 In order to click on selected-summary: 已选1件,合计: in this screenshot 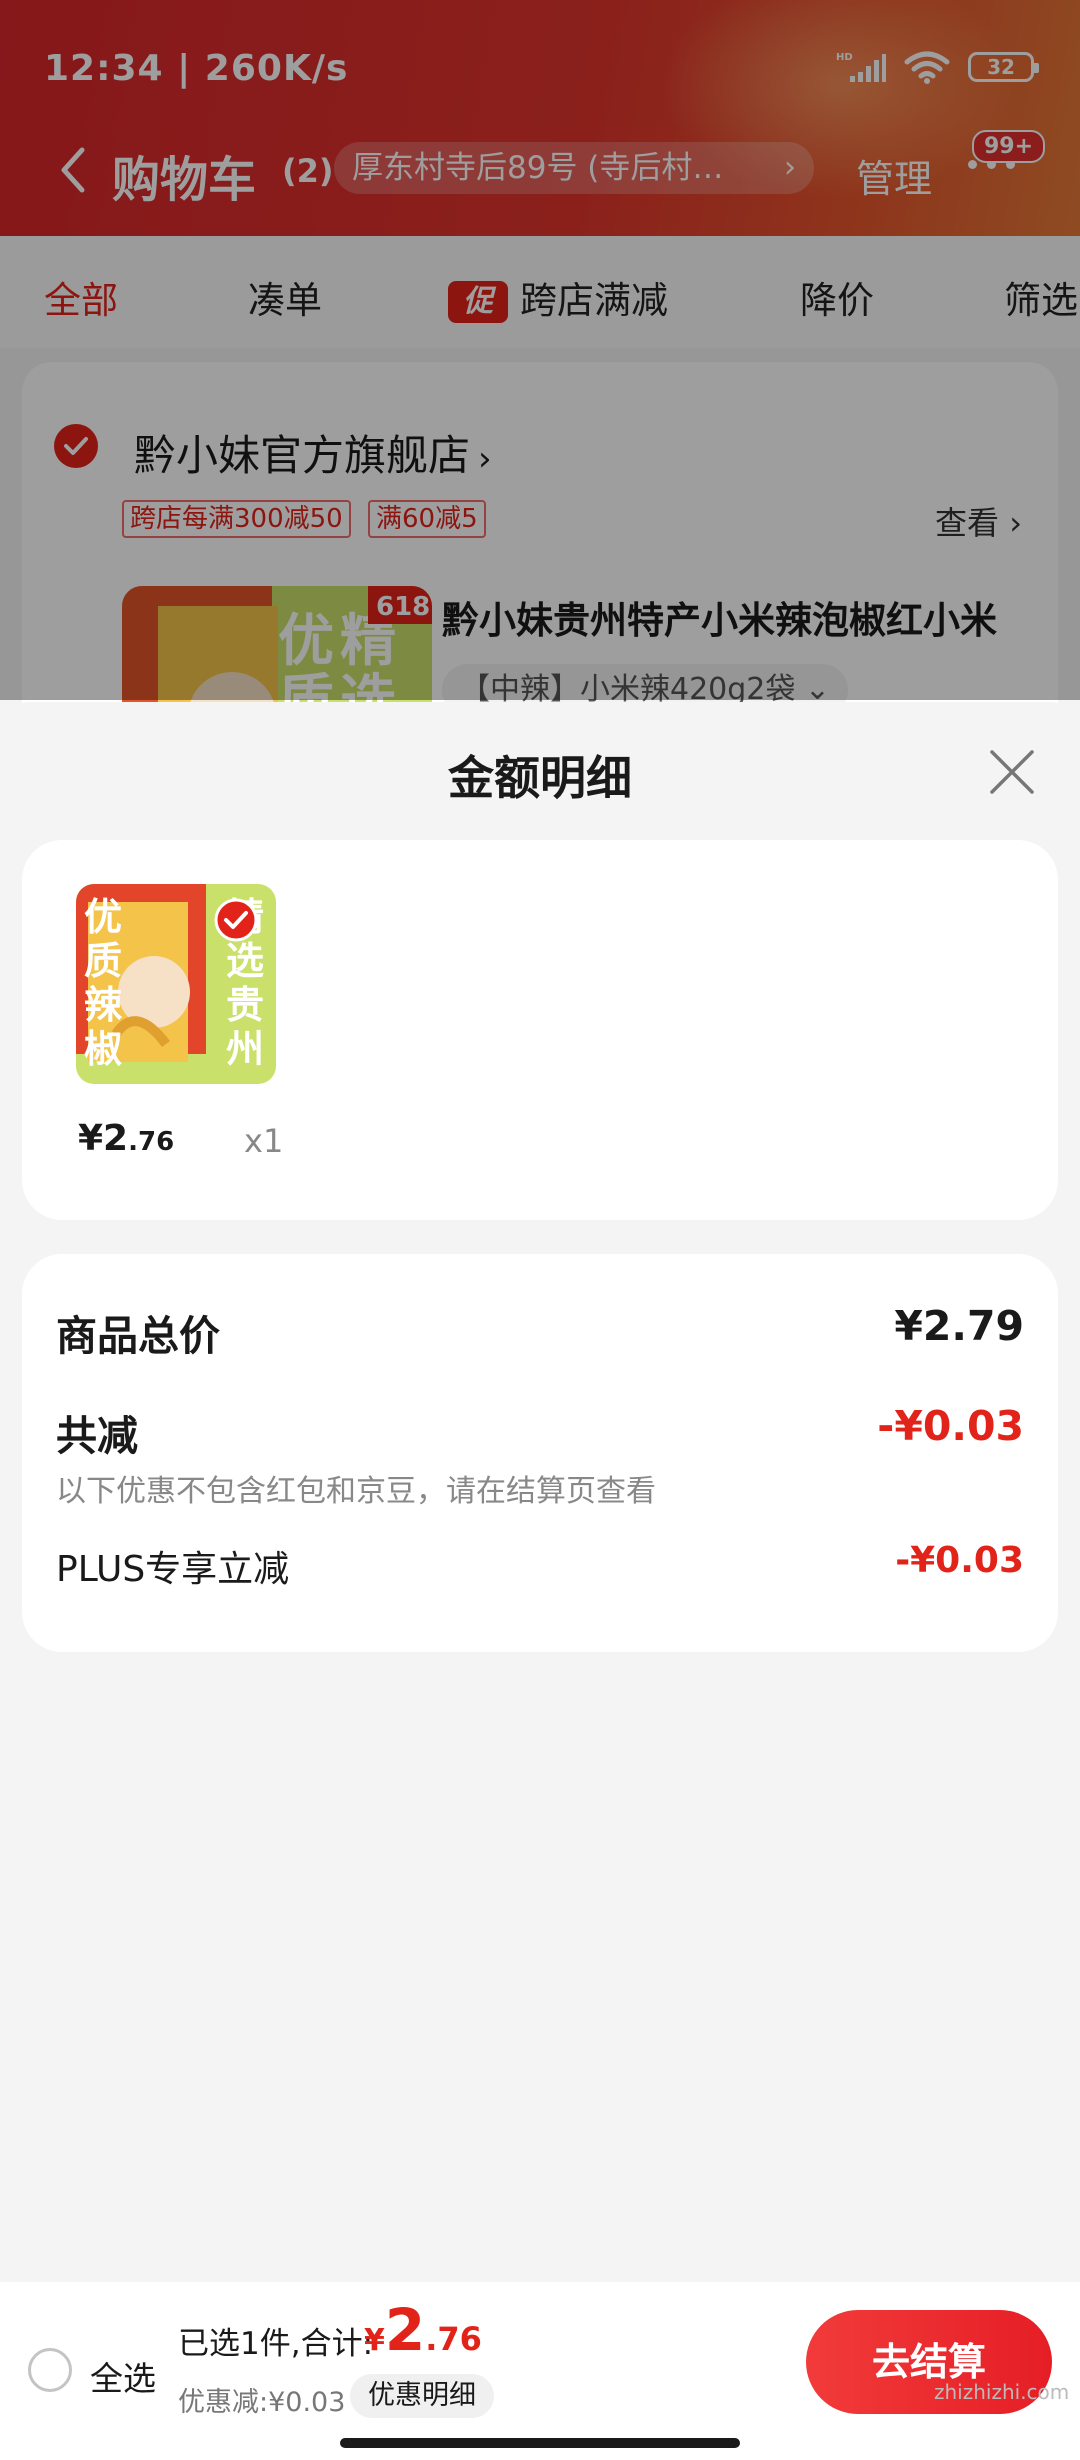, I will do `click(276, 2344)`.